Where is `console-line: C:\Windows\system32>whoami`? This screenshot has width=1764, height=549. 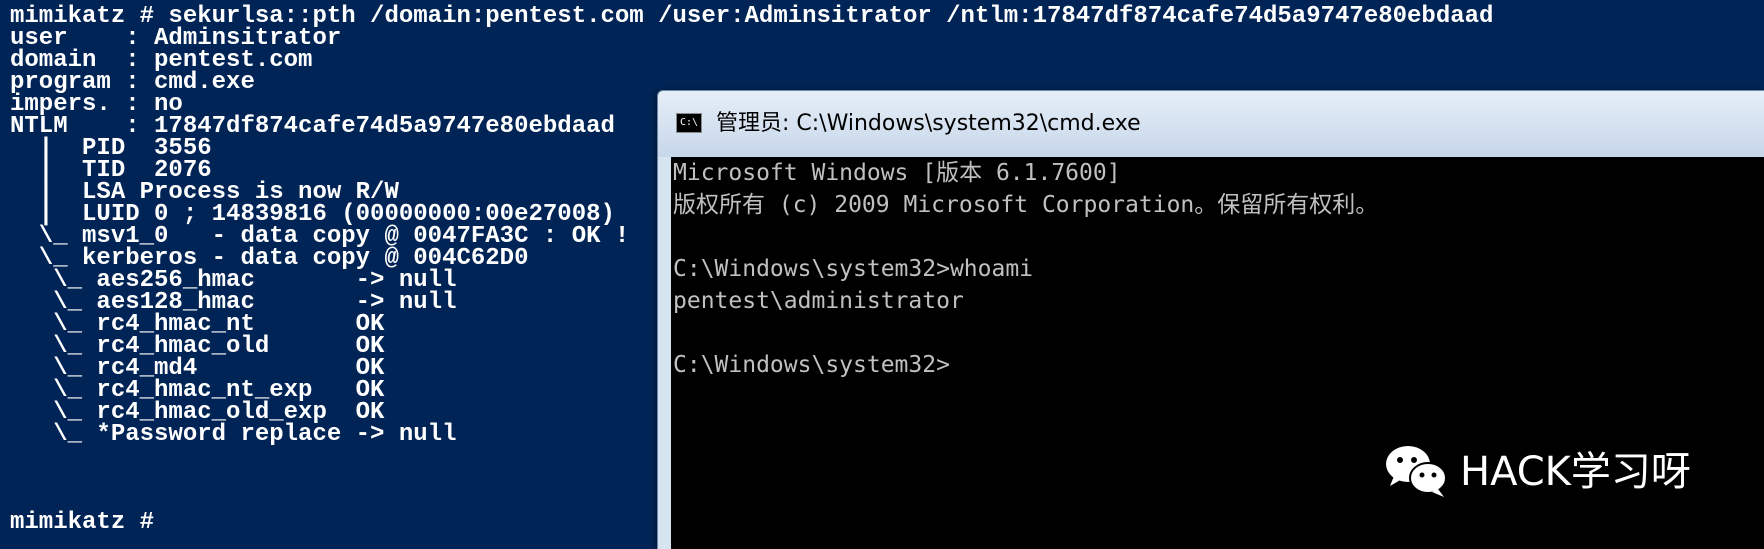
console-line: C:\Windows\system32>whoami is located at coordinates (853, 269).